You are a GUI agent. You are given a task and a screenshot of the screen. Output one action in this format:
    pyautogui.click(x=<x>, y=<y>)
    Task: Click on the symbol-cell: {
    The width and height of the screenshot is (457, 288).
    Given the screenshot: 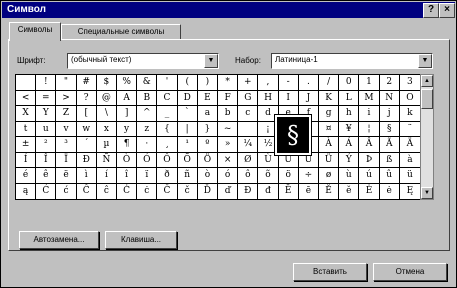 What is the action you would take?
    pyautogui.click(x=167, y=129)
    